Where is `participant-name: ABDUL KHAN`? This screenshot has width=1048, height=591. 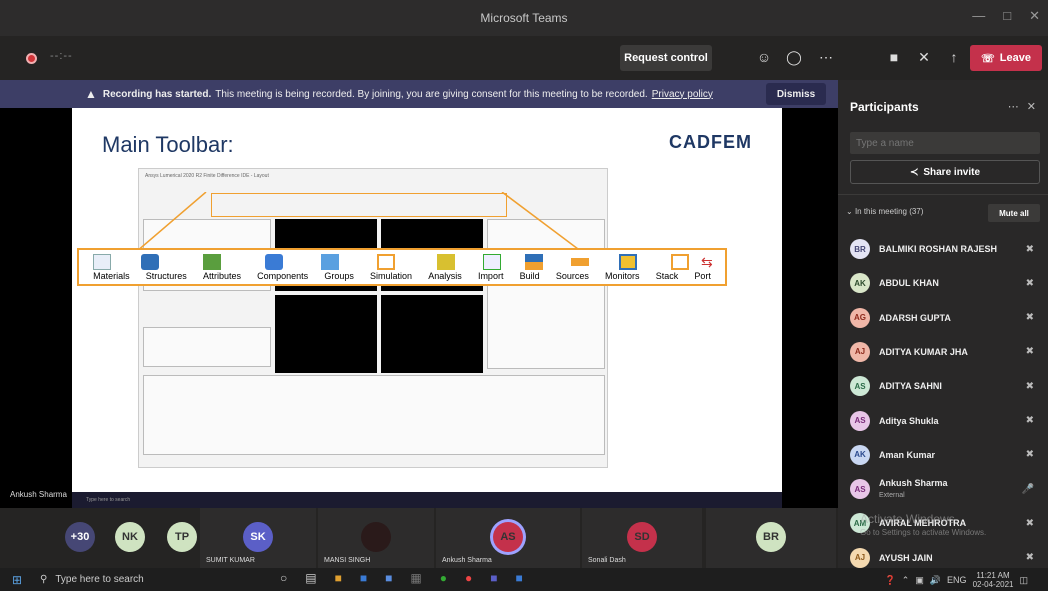
participant-name: ABDUL KHAN is located at coordinates (909, 283).